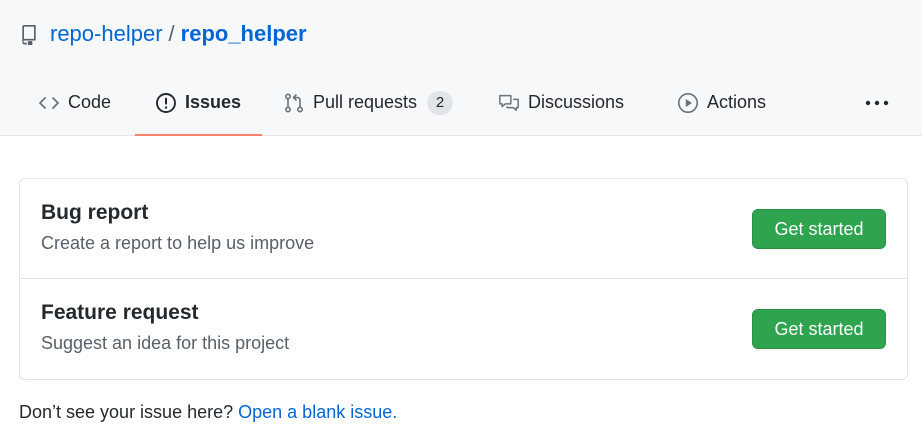 The height and width of the screenshot is (433, 922). What do you see at coordinates (178, 243) in the screenshot?
I see `template-description: Create a report to help us improve` at bounding box center [178, 243].